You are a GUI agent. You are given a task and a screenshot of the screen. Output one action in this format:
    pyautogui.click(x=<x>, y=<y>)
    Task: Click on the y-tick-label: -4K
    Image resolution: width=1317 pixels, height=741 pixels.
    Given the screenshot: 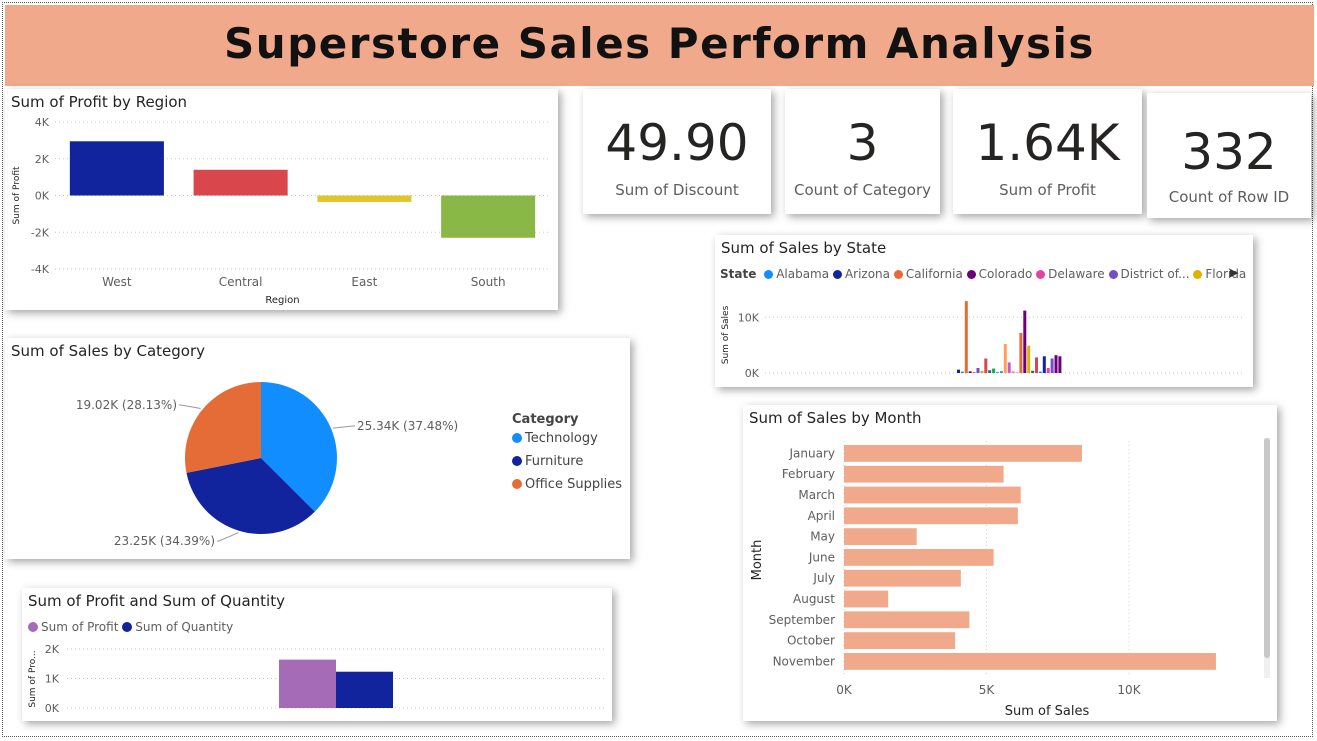 What is the action you would take?
    pyautogui.click(x=40, y=269)
    